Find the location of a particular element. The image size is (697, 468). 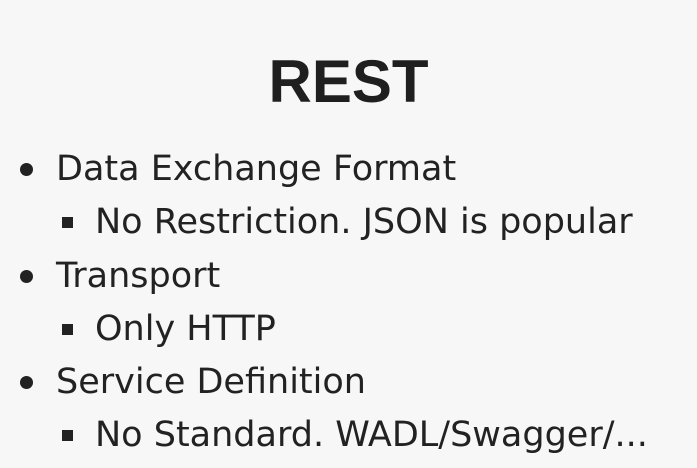

slide-title: REST is located at coordinates (348, 81).